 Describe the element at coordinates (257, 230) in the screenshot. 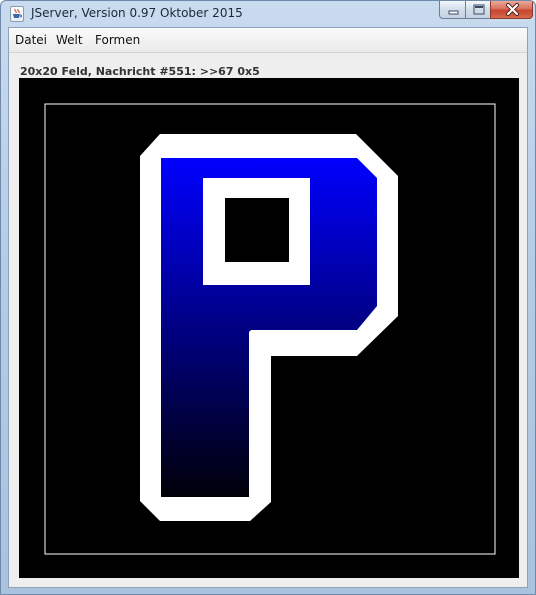

I see `letter-p-hole` at that location.